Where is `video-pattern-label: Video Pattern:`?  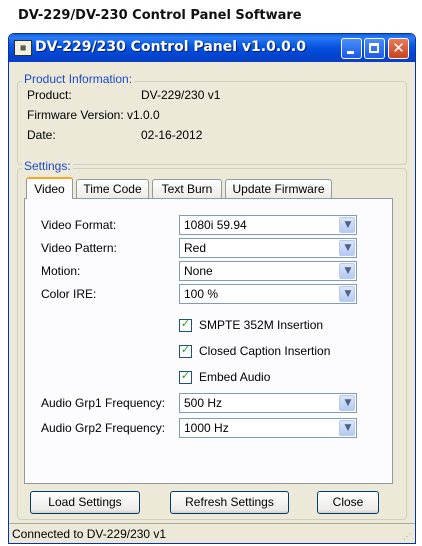
video-pattern-label: Video Pattern: is located at coordinates (79, 248).